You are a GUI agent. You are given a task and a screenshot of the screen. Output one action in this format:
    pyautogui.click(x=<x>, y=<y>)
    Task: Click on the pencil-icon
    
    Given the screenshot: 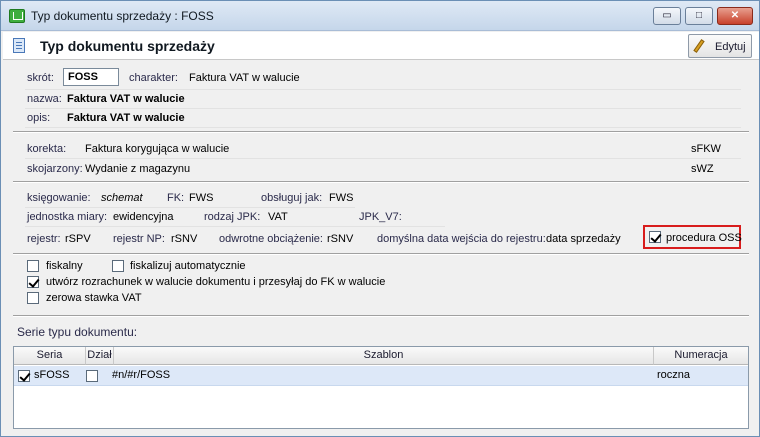 What is the action you would take?
    pyautogui.click(x=699, y=46)
    